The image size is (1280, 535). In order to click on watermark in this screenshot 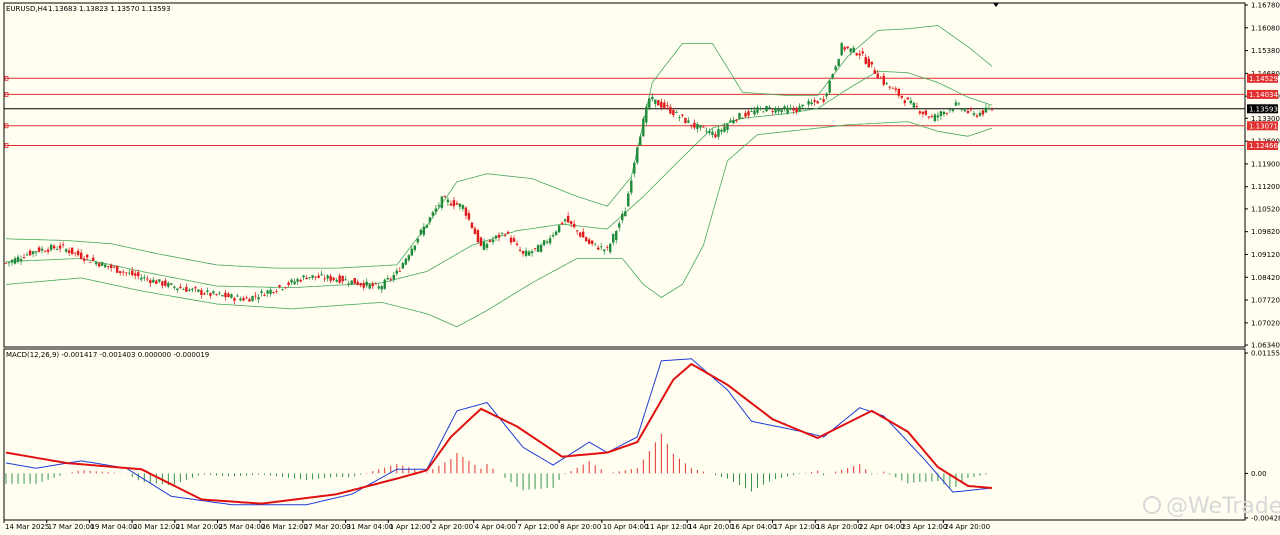, I will do `click(1152, 505)`.